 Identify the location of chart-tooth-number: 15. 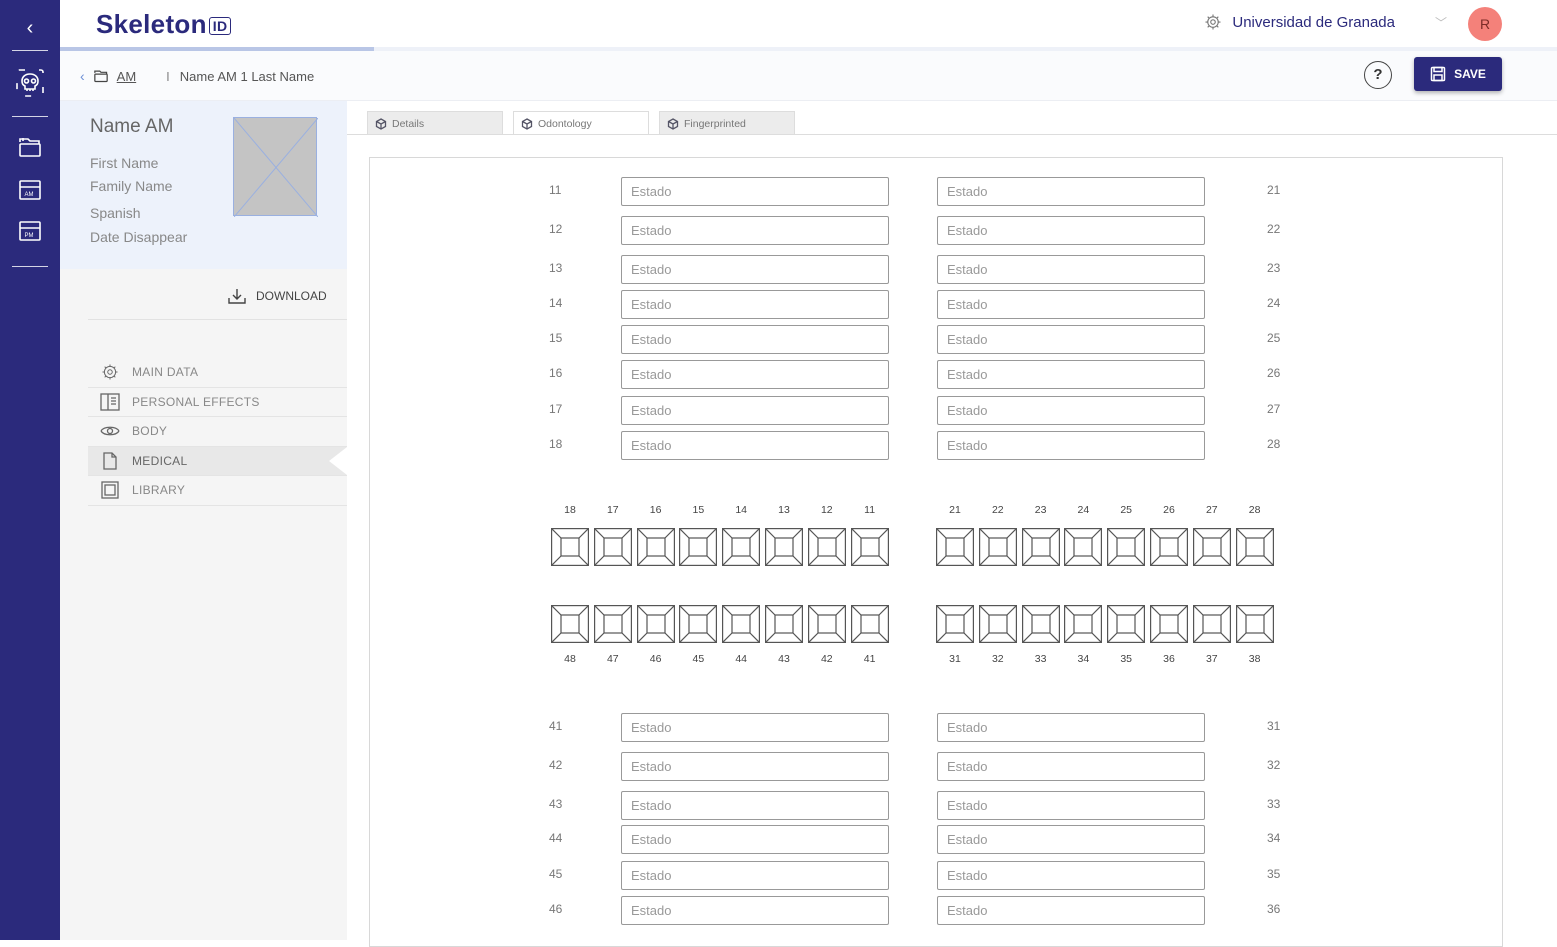
(698, 510).